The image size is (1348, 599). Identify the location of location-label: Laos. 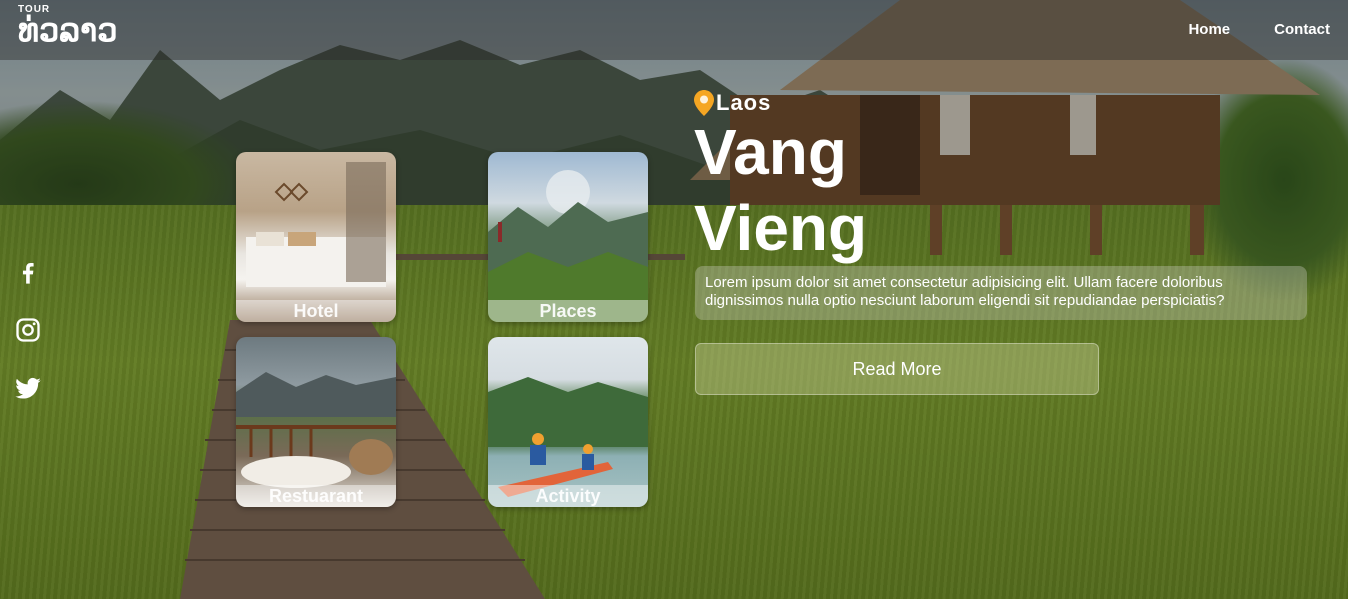
(744, 102).